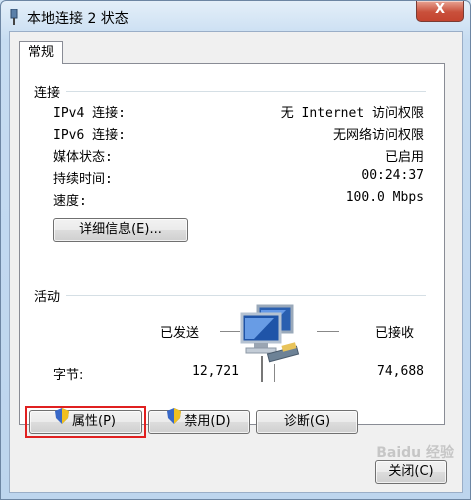 The image size is (471, 500). Describe the element at coordinates (85, 422) in the screenshot. I see `highlight-box` at that location.